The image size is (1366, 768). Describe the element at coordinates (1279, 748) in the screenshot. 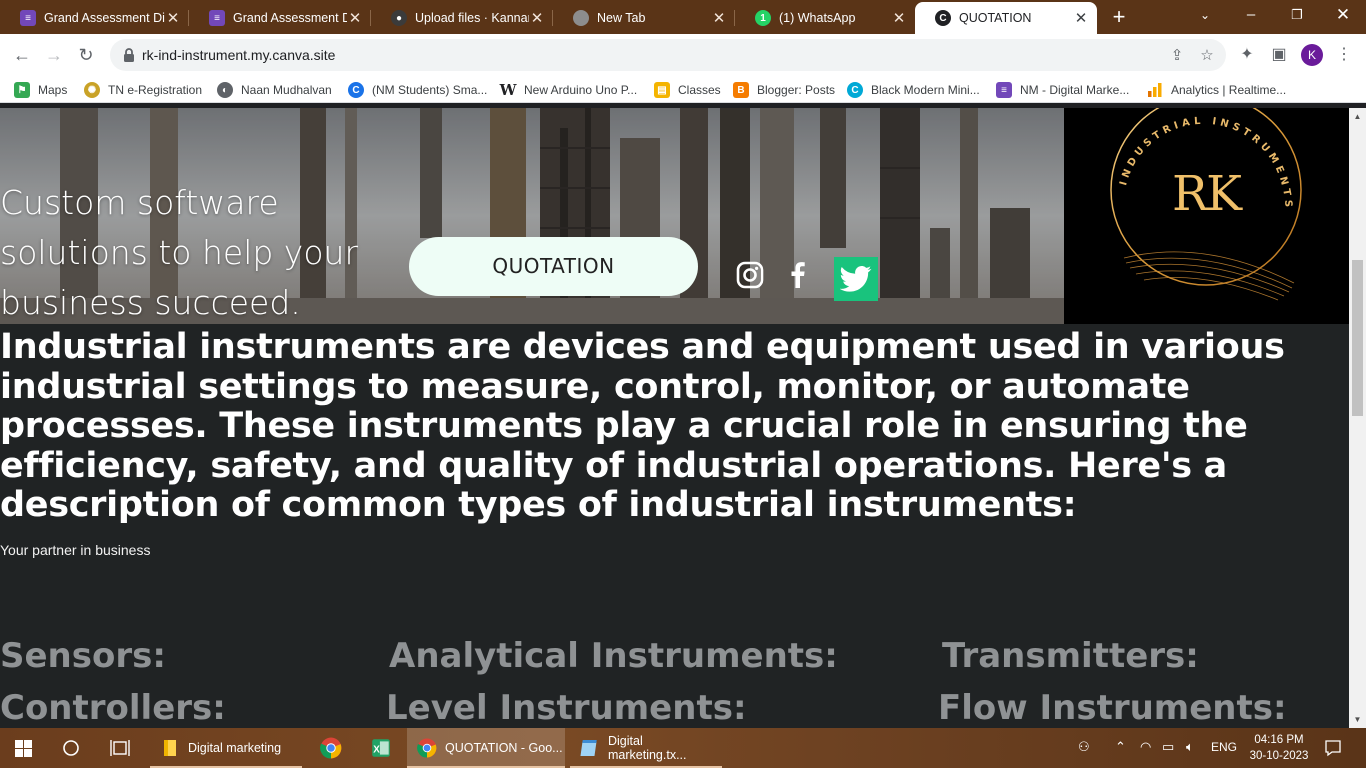

I see `system-clock: 04:16 PM 30-10-2023` at that location.